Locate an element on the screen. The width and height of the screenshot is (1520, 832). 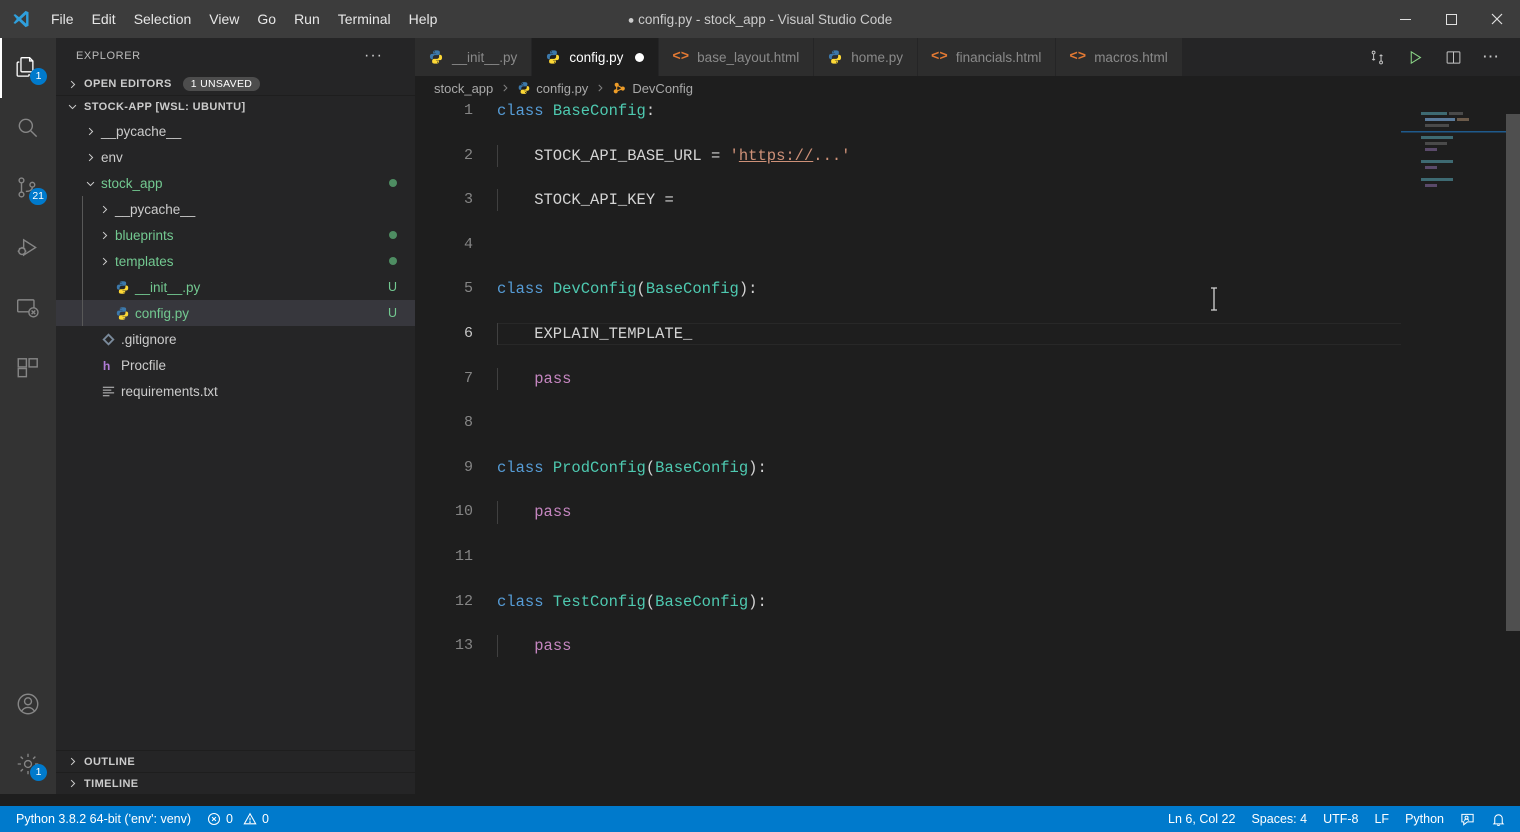
tab-financials-html: <> financials.html is located at coordinates (987, 57).